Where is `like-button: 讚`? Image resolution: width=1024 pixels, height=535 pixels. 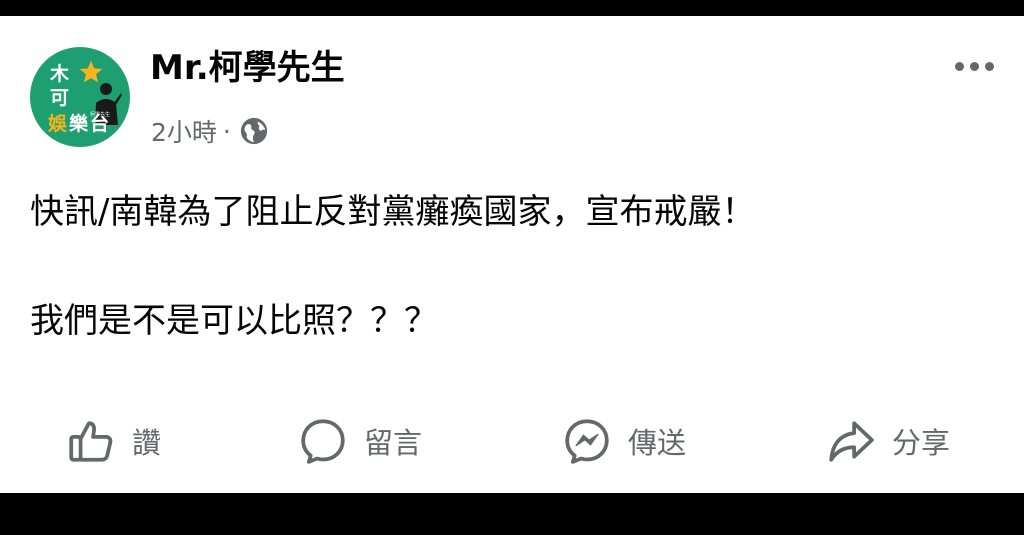 like-button: 讚 is located at coordinates (113, 441).